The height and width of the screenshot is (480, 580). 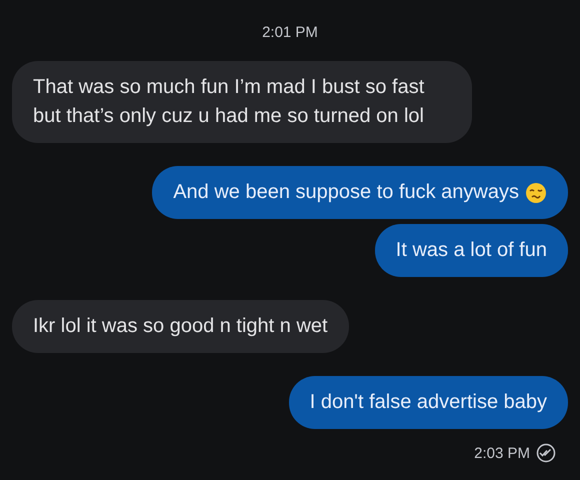 What do you see at coordinates (428, 402) in the screenshot?
I see `sent-message: I don't false advertise baby` at bounding box center [428, 402].